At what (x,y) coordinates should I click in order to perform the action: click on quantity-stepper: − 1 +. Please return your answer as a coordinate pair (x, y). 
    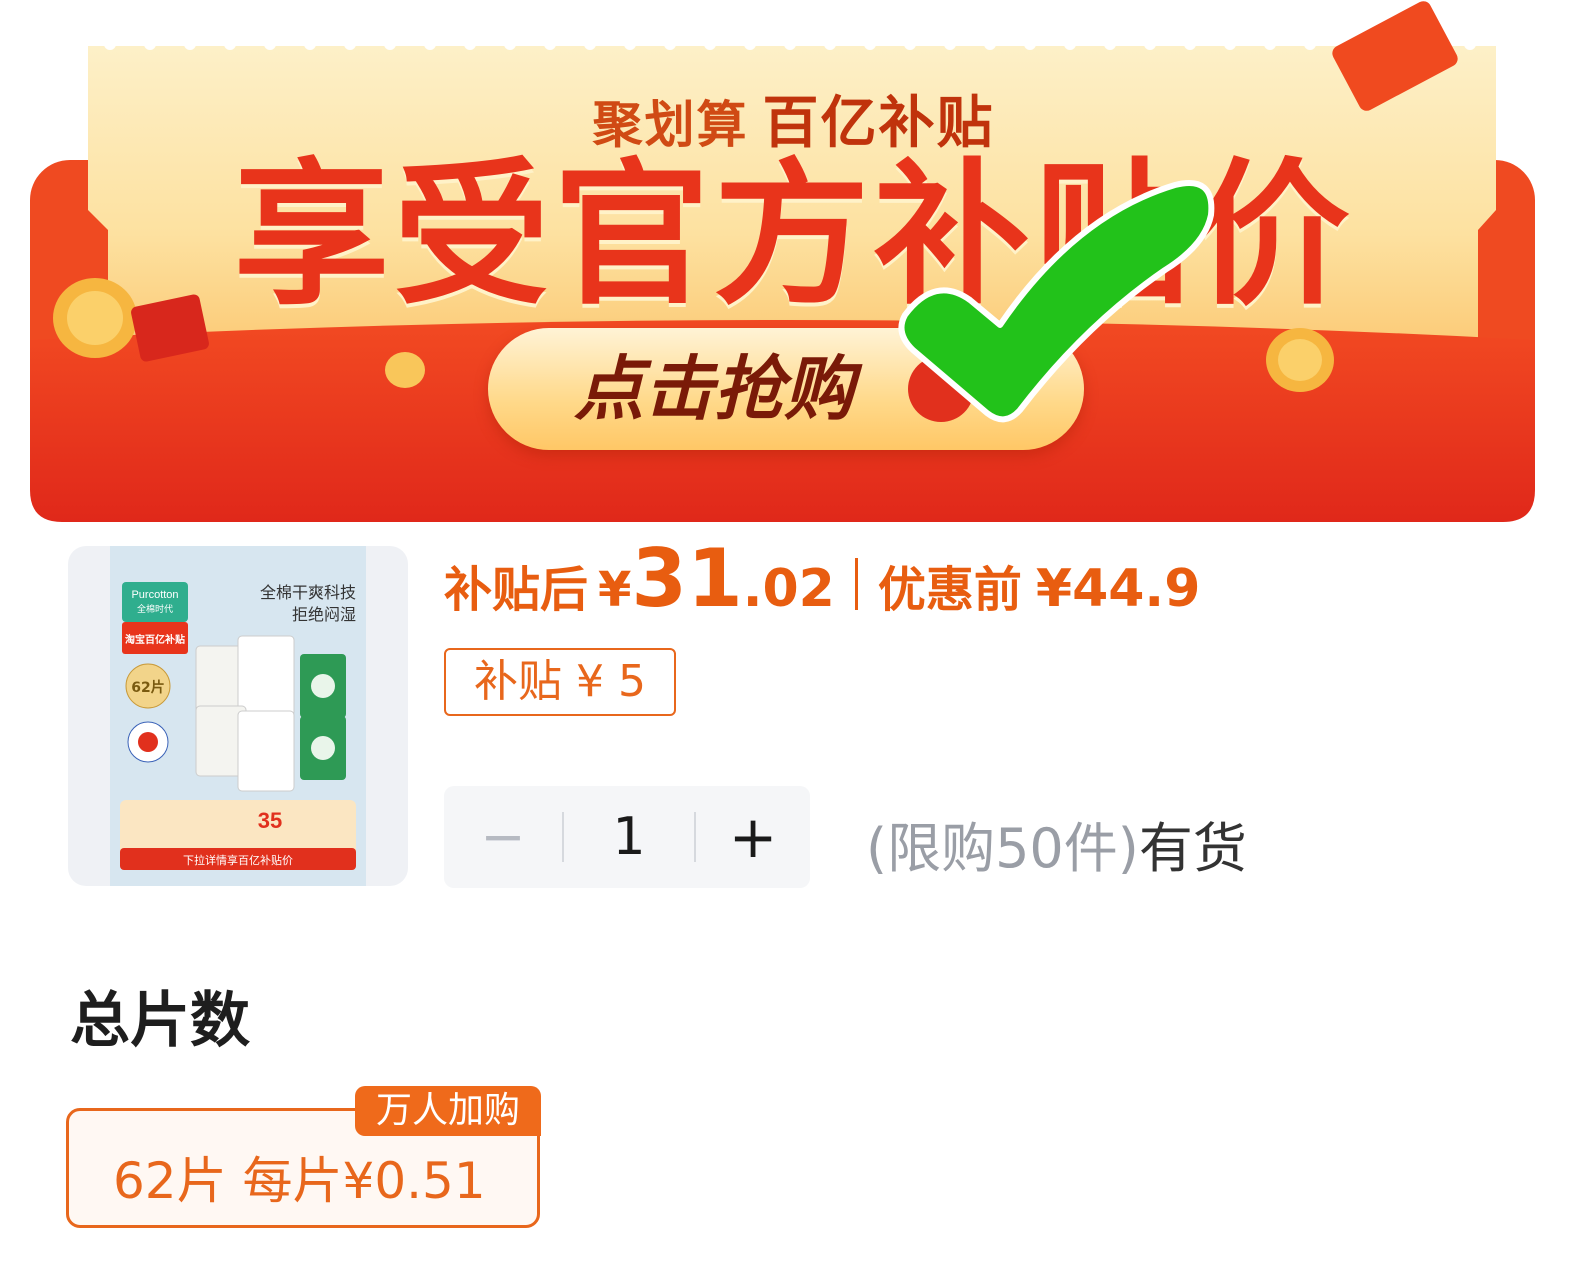
    Looking at the image, I should click on (627, 837).